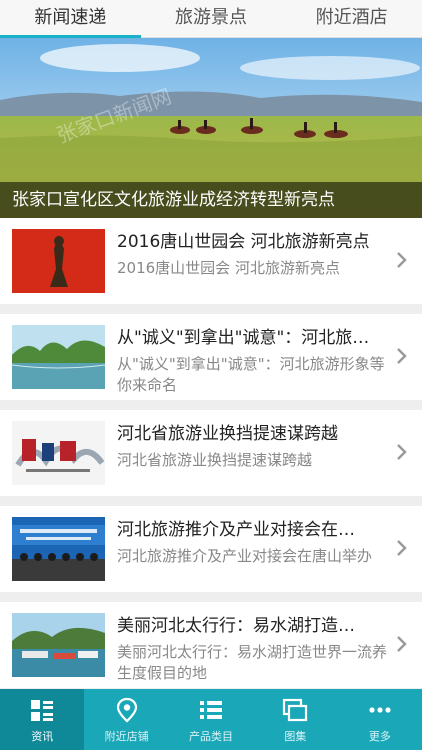 The image size is (422, 750). I want to click on list-item: 美丽河北太行行：易水湖打造… 美丽河北太行行：易水湖打造世界一流养生度假目的地, so click(211, 645).